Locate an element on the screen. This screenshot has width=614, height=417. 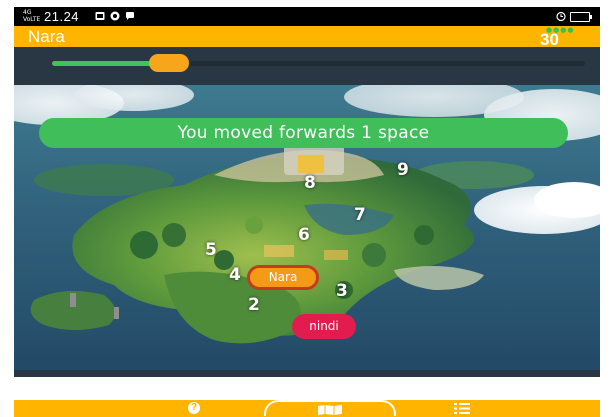
progress-knob is located at coordinates (169, 63).